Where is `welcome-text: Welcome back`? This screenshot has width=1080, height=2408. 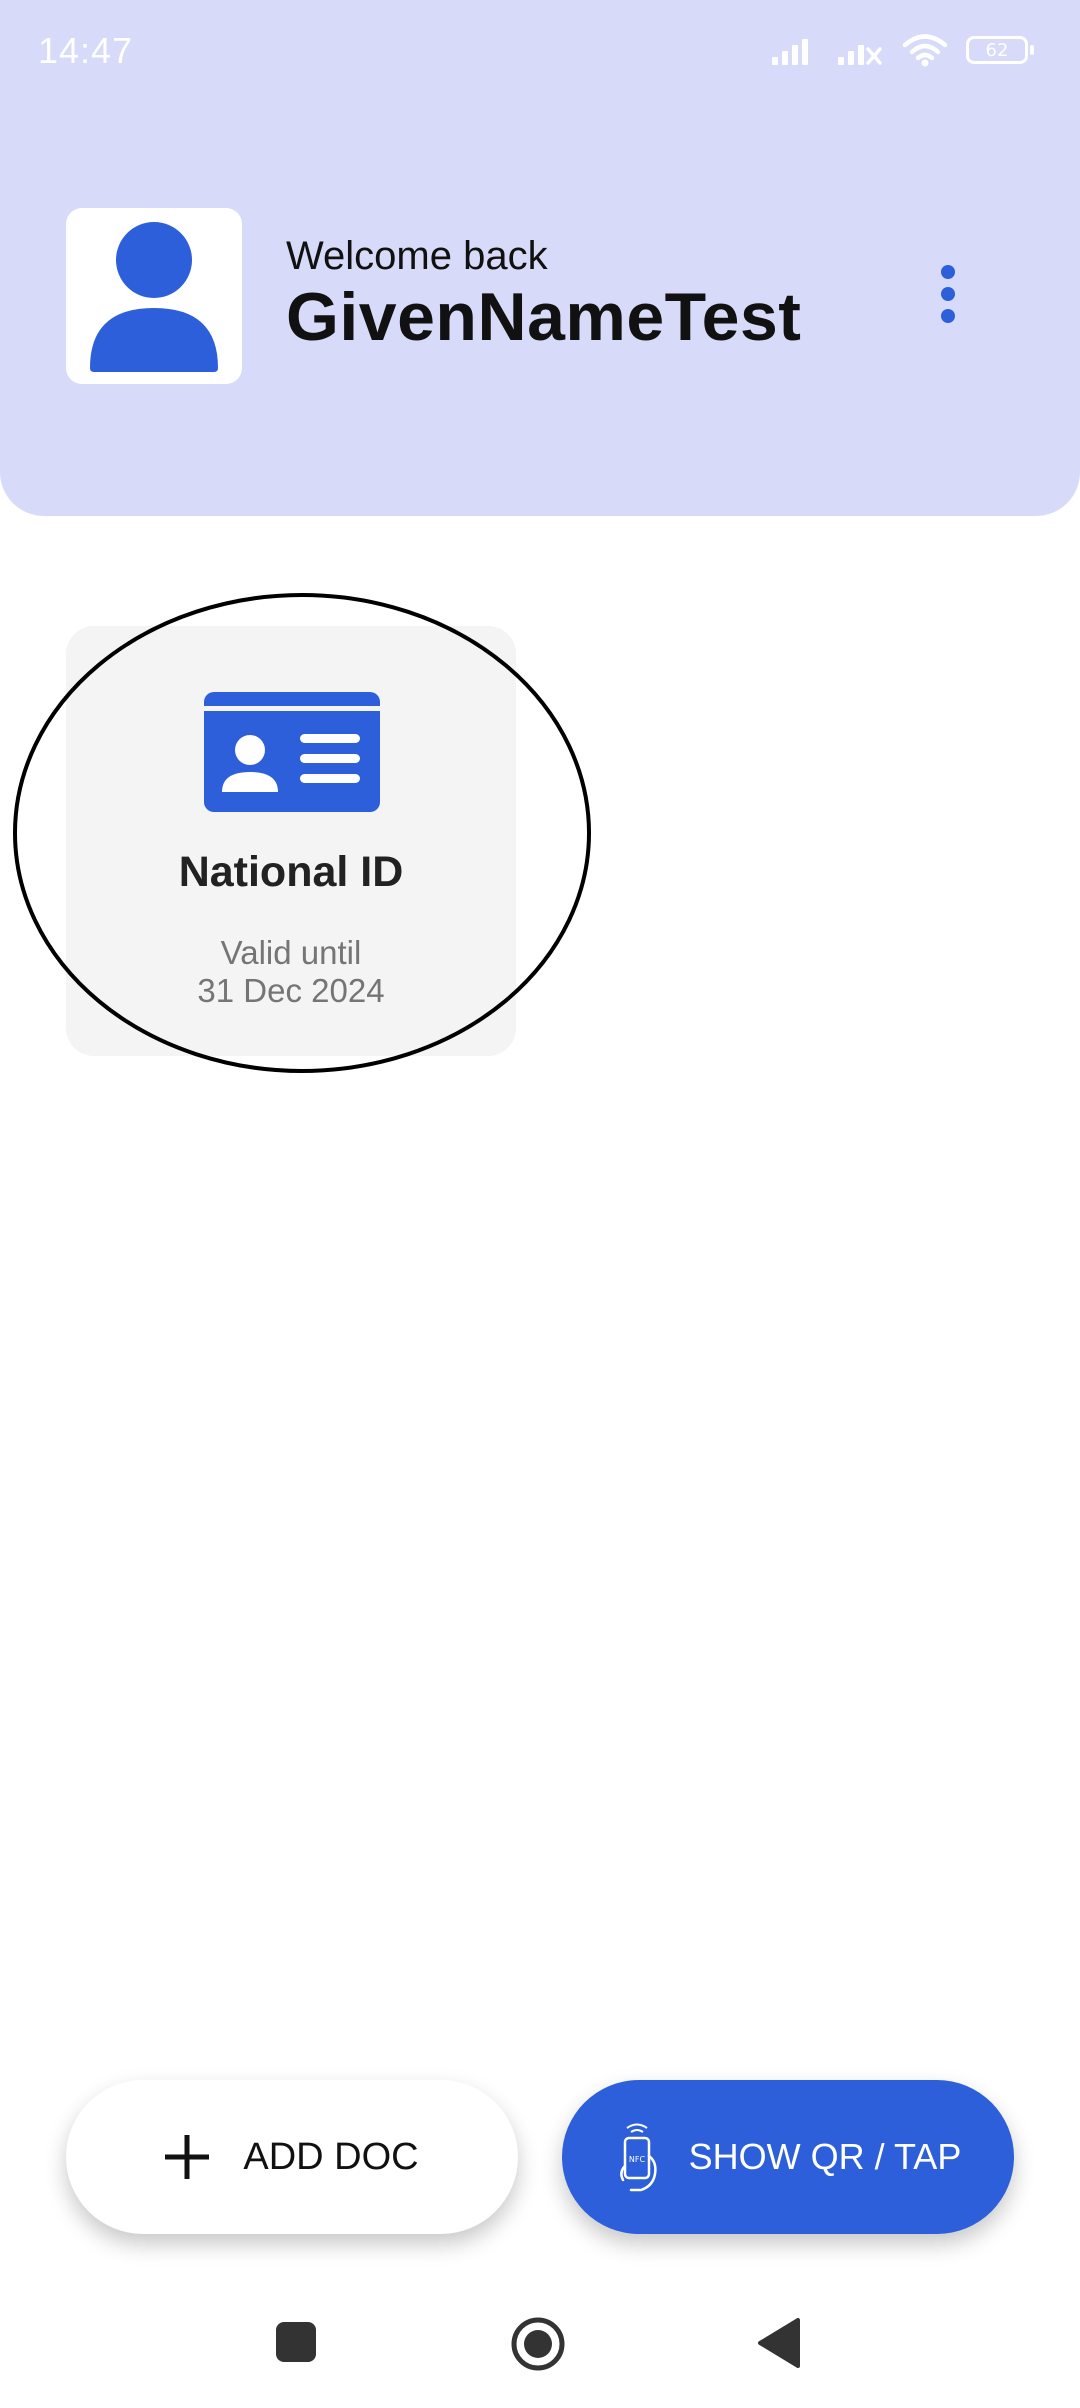
welcome-text: Welcome back is located at coordinates (417, 256).